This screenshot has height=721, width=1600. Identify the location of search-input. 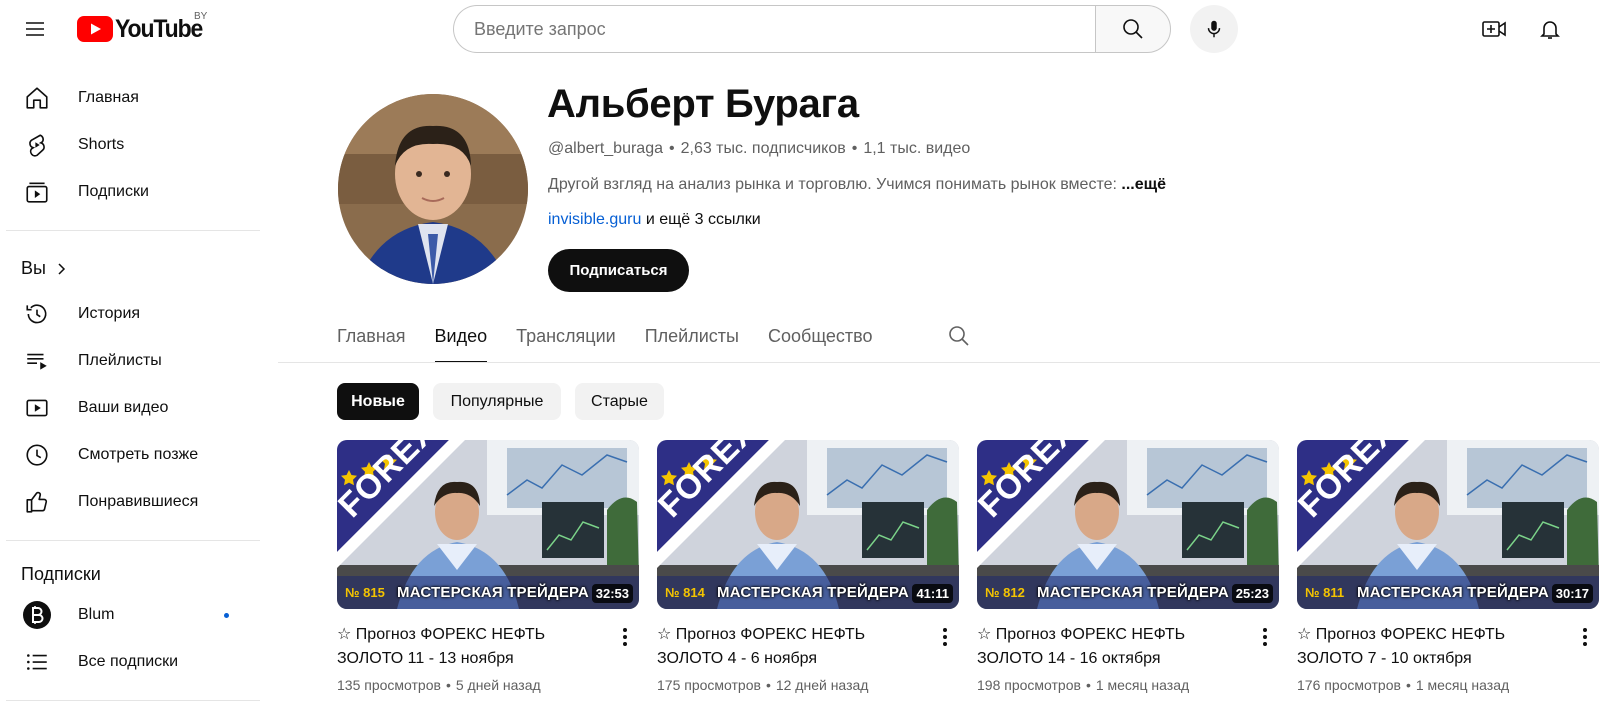
(774, 29).